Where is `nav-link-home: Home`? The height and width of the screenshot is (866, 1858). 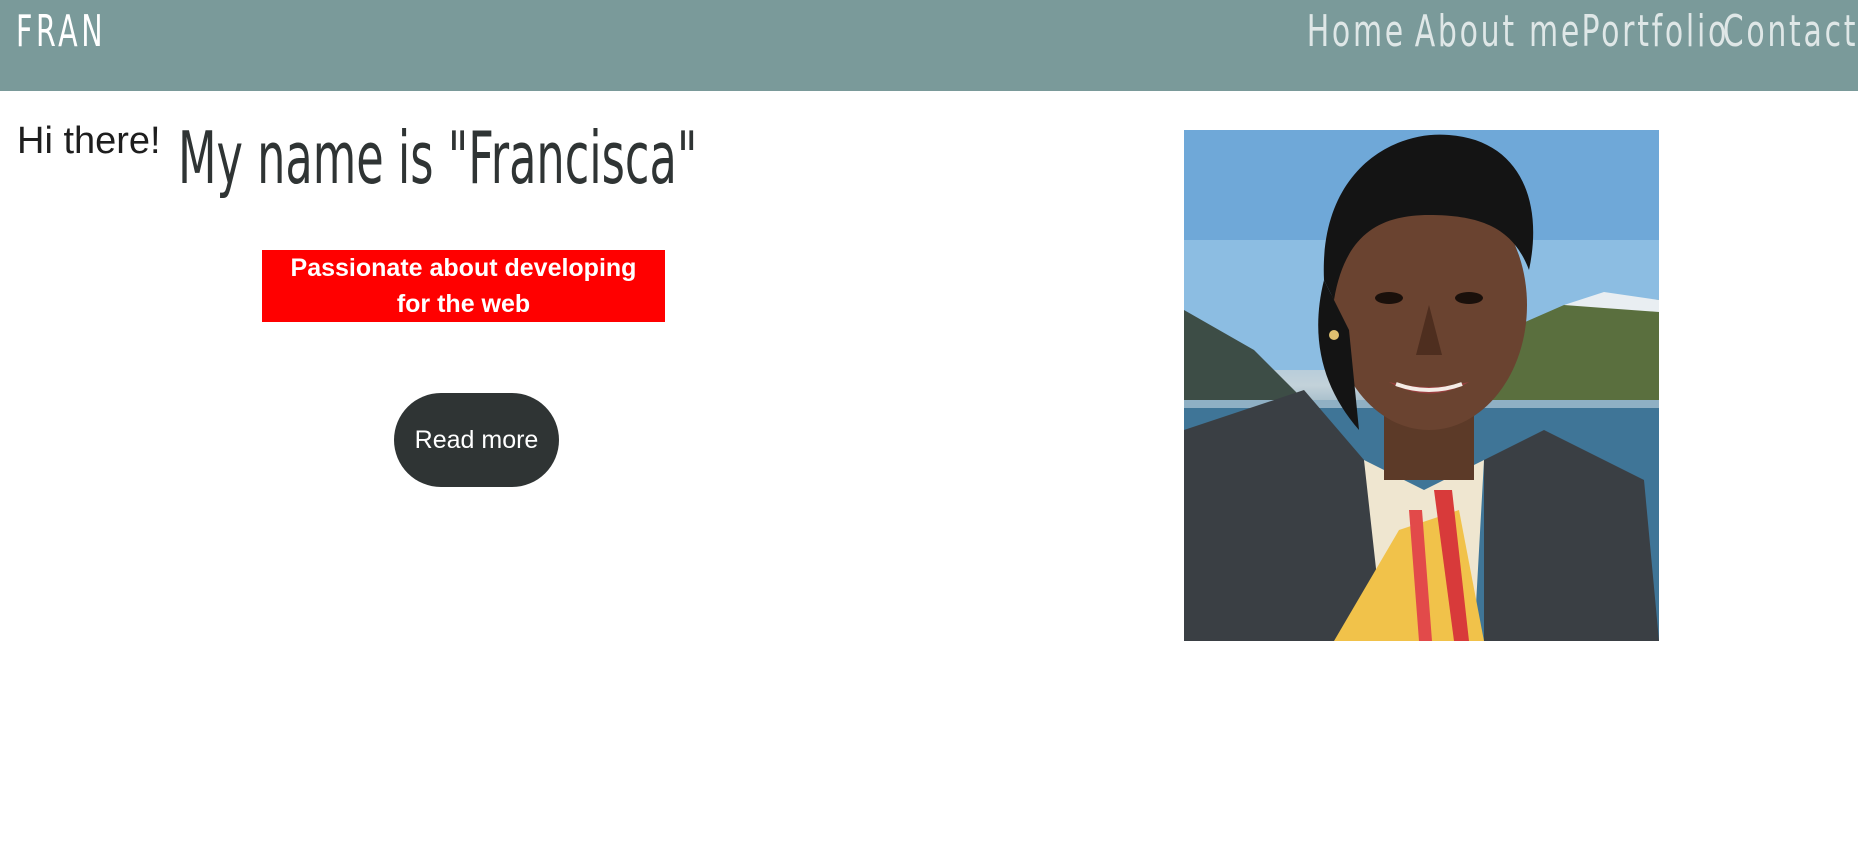
nav-link-home: Home is located at coordinates (1356, 31).